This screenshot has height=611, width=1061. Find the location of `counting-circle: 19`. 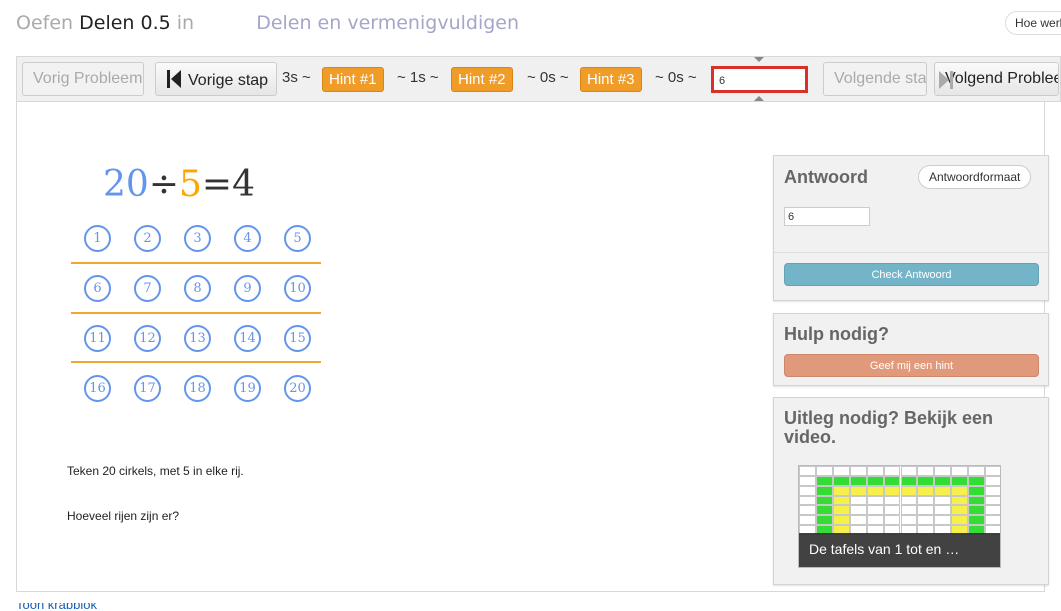

counting-circle: 19 is located at coordinates (247, 388).